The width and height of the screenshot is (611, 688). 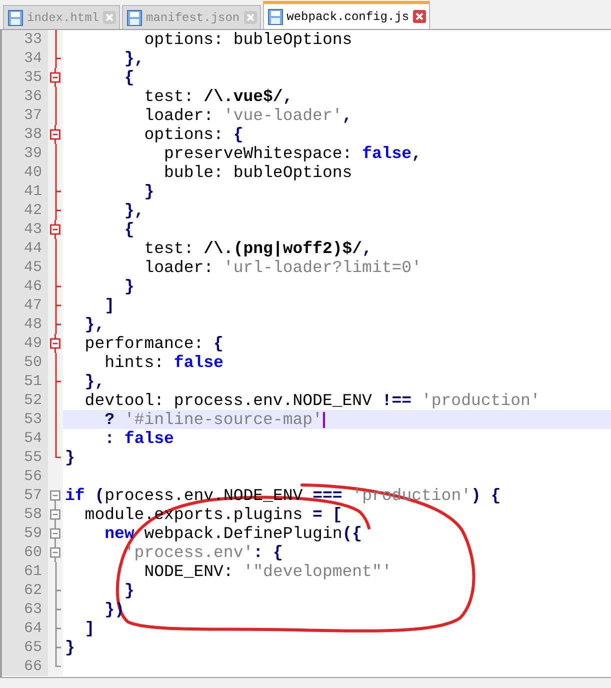 What do you see at coordinates (25, 362) in the screenshot?
I see `line-number: 50` at bounding box center [25, 362].